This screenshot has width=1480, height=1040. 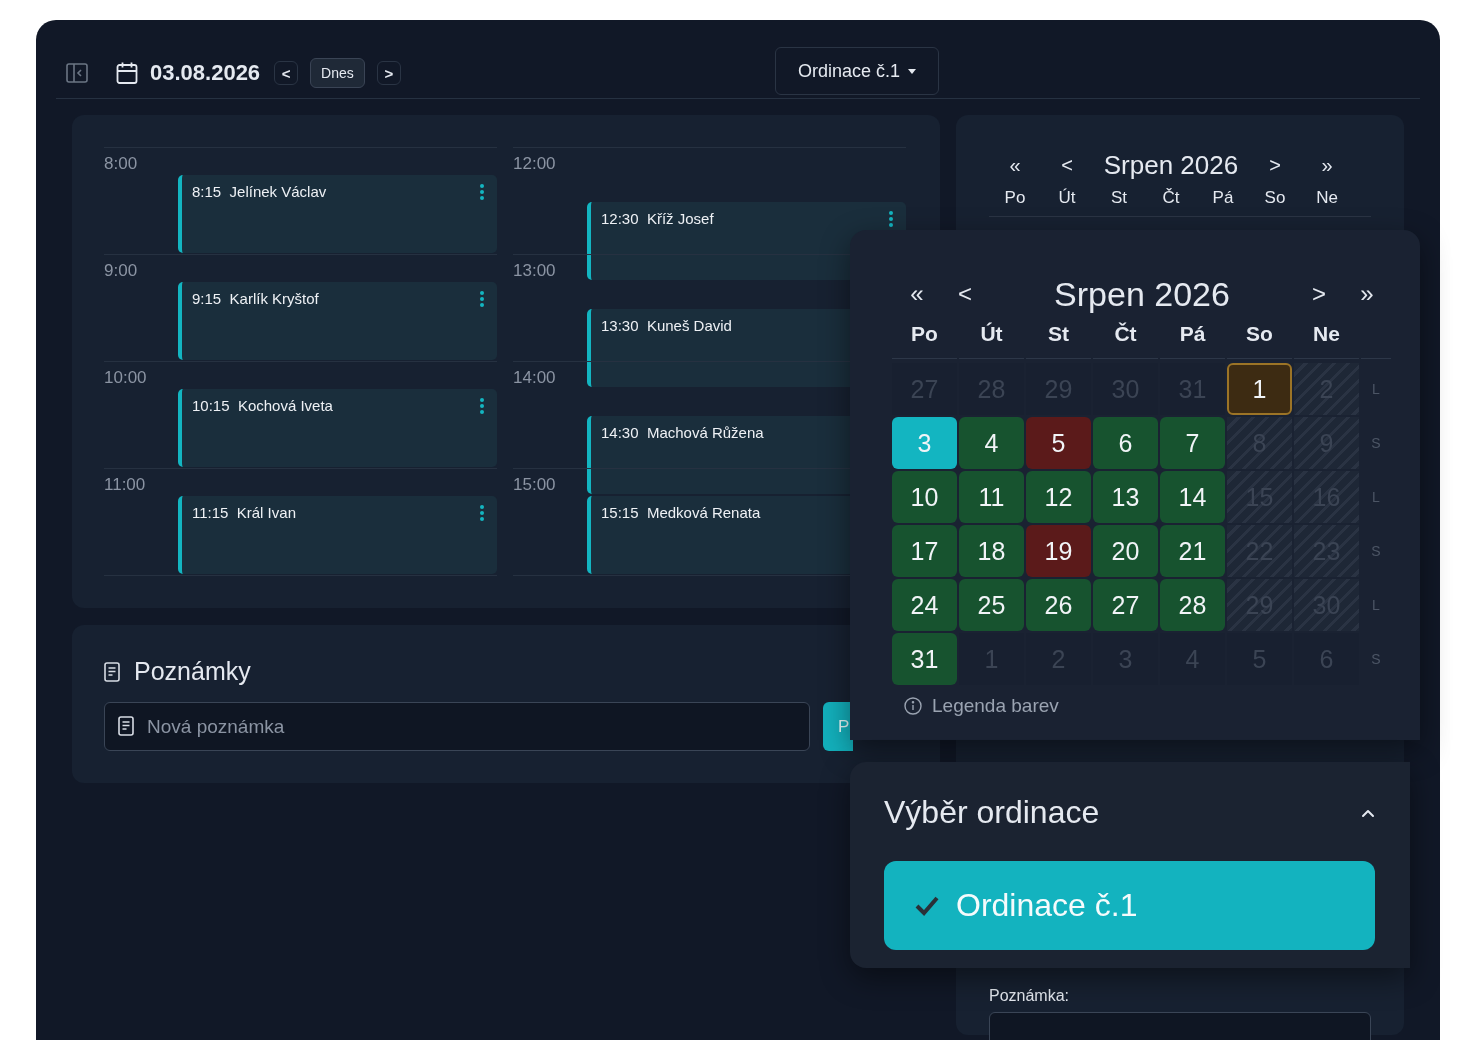 I want to click on notes-title: Poznámky, so click(x=192, y=671).